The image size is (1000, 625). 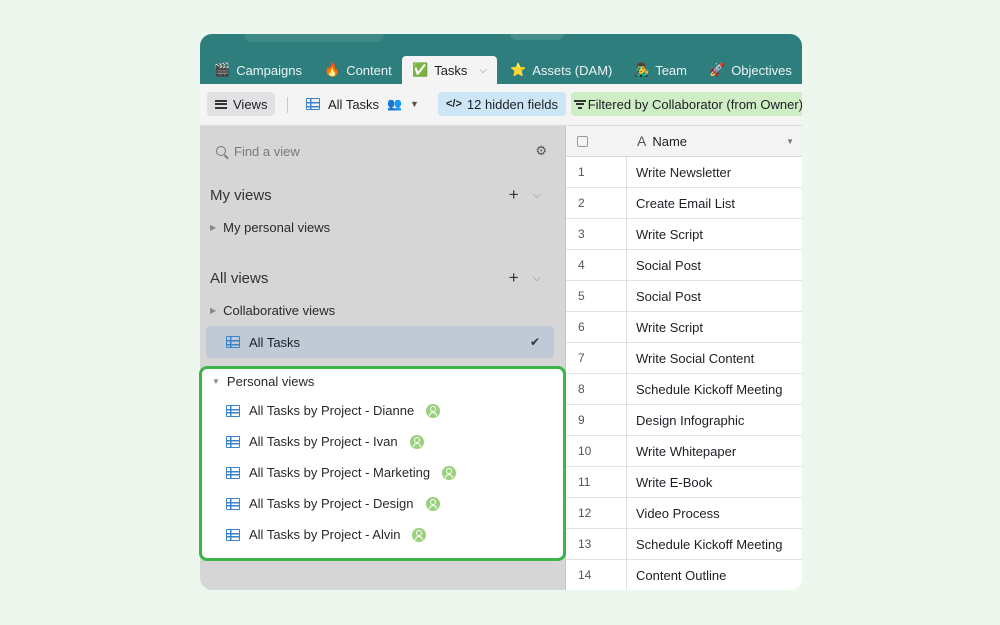 I want to click on row-number: 2, so click(x=581, y=203).